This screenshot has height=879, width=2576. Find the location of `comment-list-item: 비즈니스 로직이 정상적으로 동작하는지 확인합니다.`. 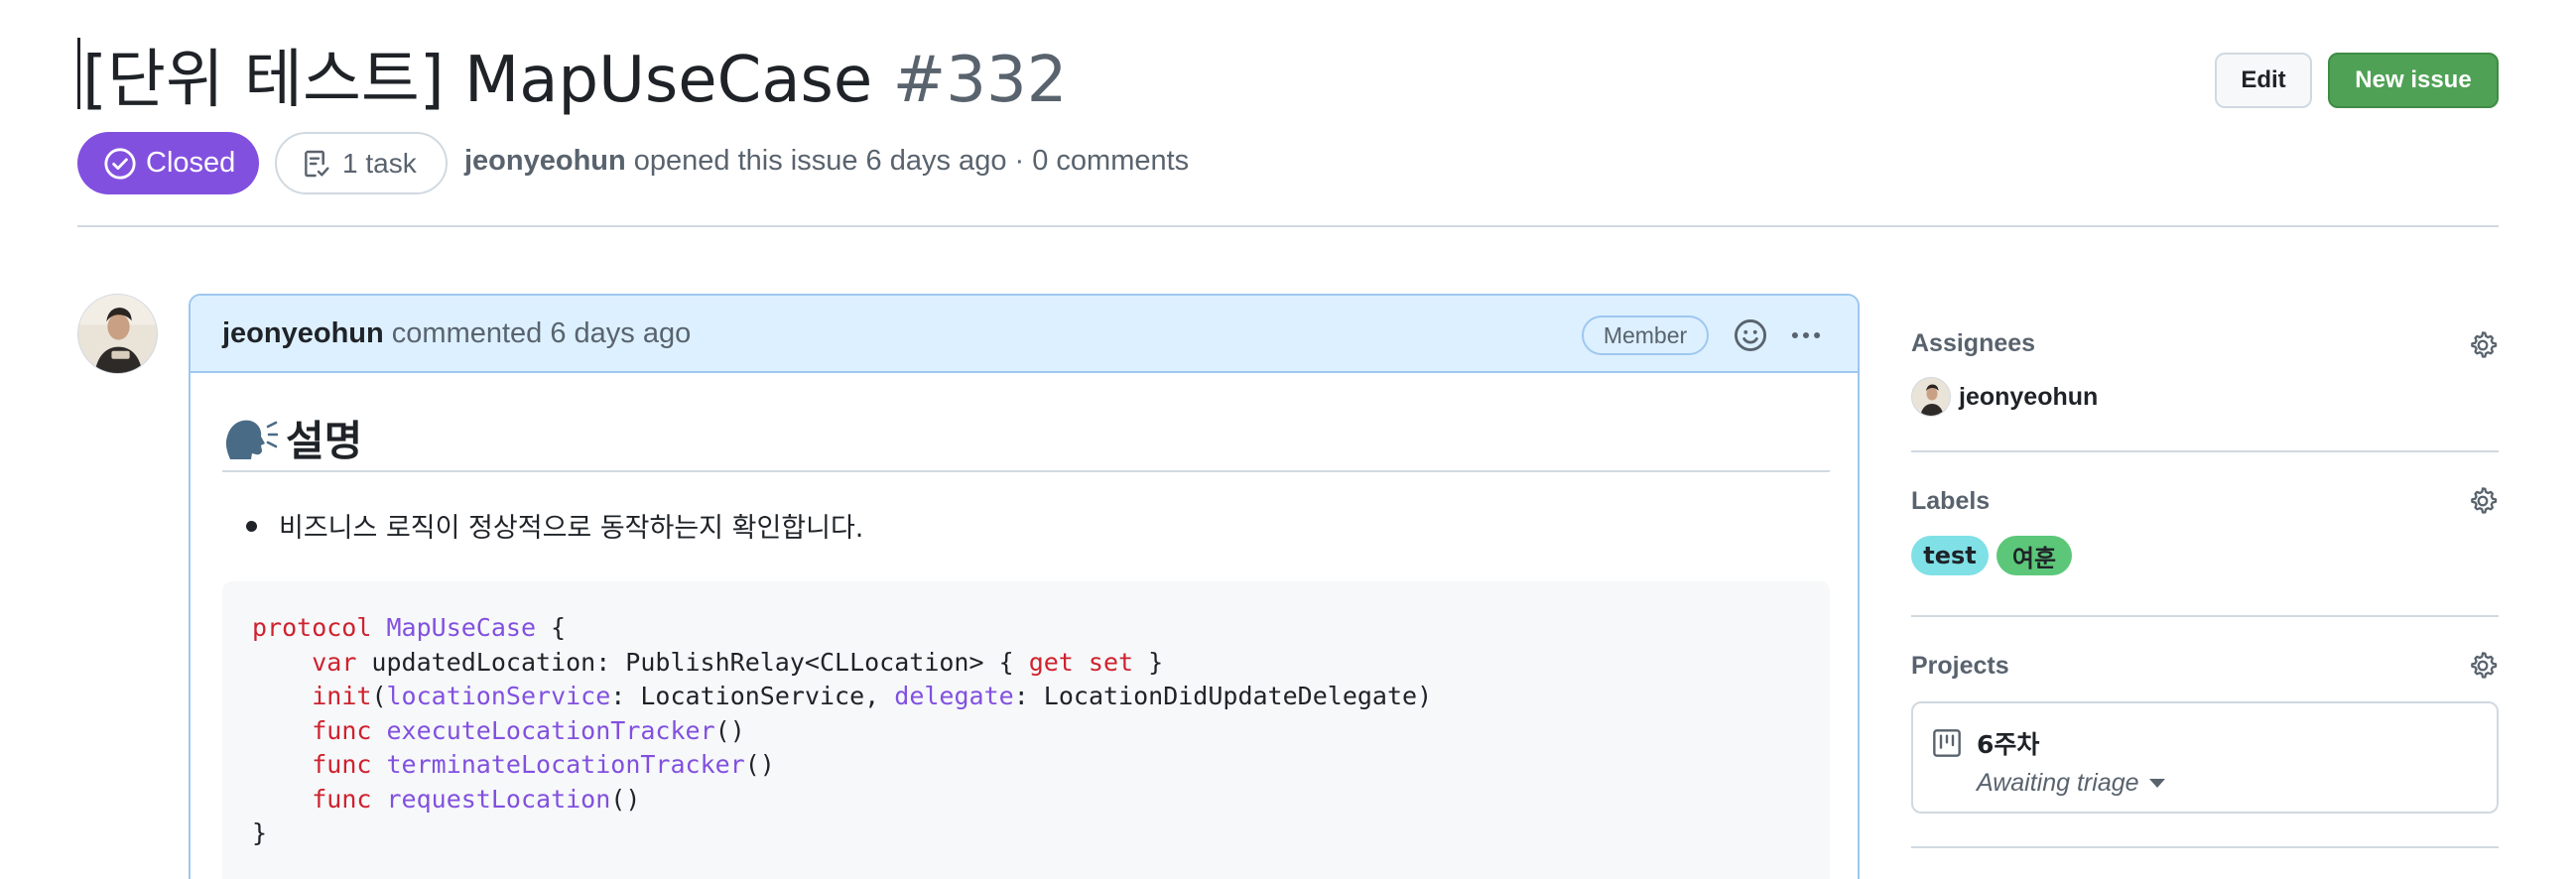

comment-list-item: 비즈니스 로직이 정상적으로 동작하는지 확인합니다. is located at coordinates (555, 526).